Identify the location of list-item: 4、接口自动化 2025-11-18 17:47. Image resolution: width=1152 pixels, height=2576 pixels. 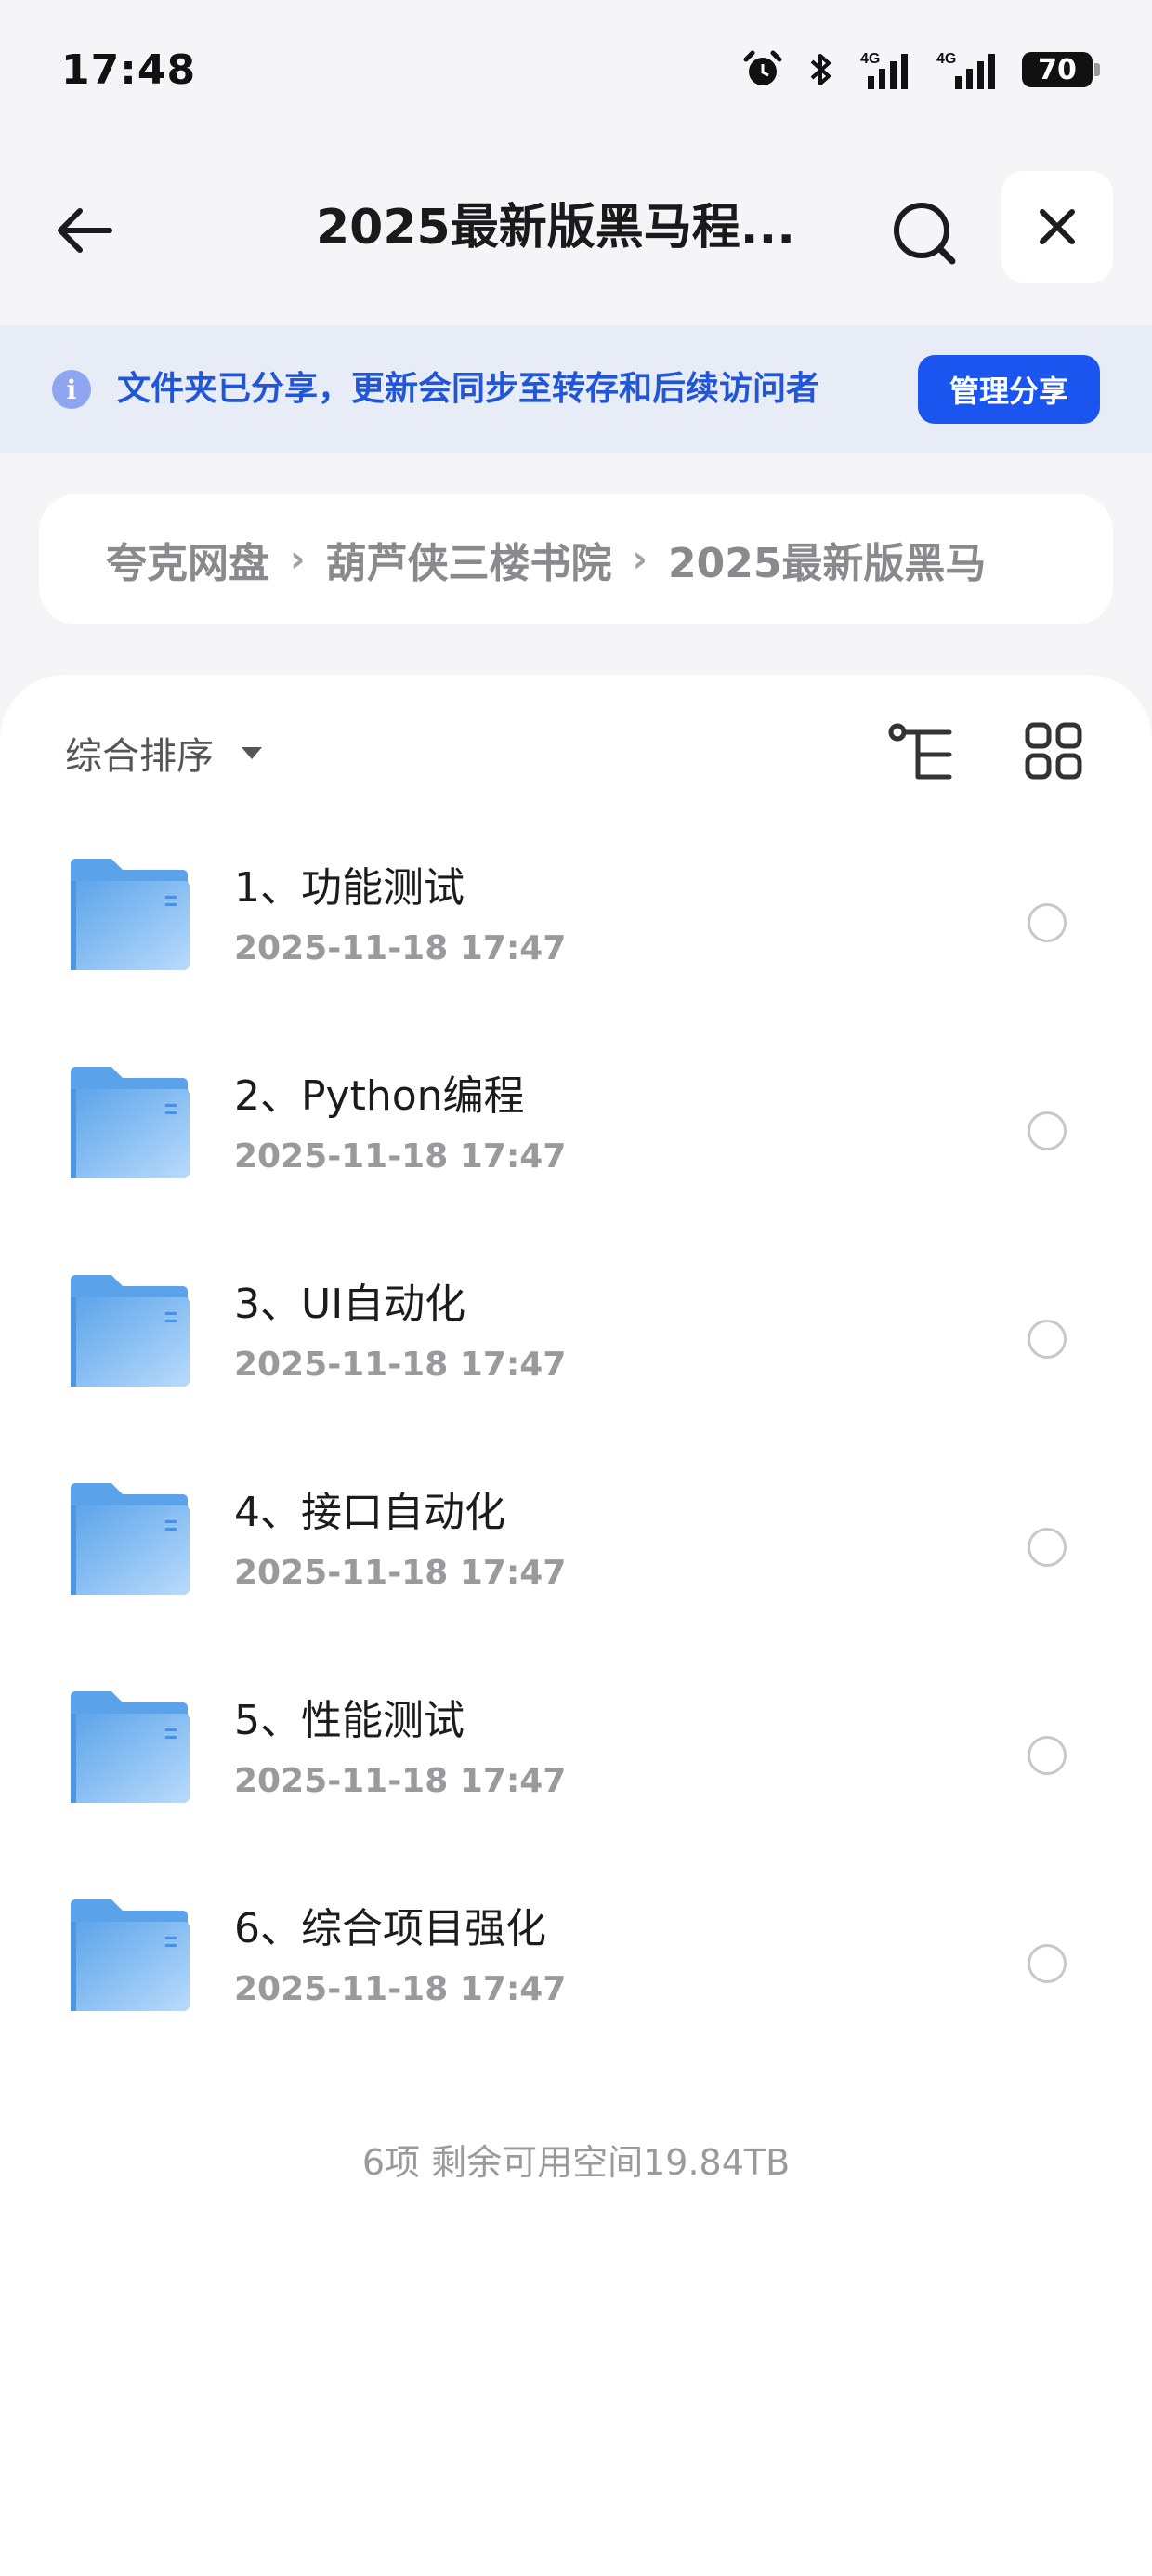
(576, 1543).